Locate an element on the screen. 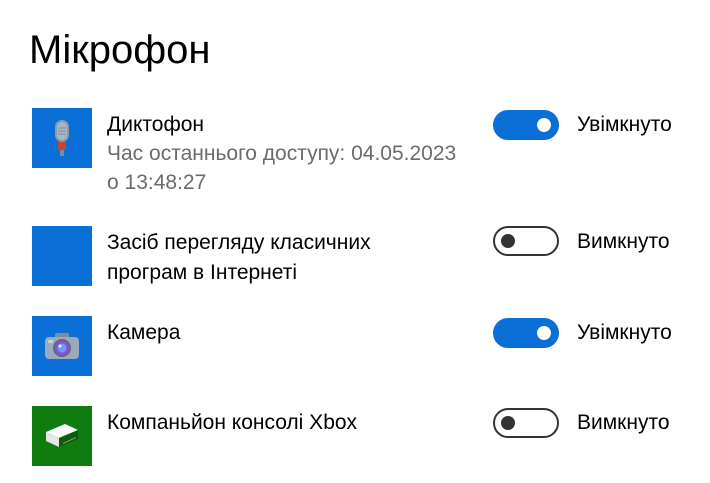 The width and height of the screenshot is (710, 483). app-row-xbox-console-companion: Компаньйон консолі Xbox Вимкнуто is located at coordinates (362, 436).